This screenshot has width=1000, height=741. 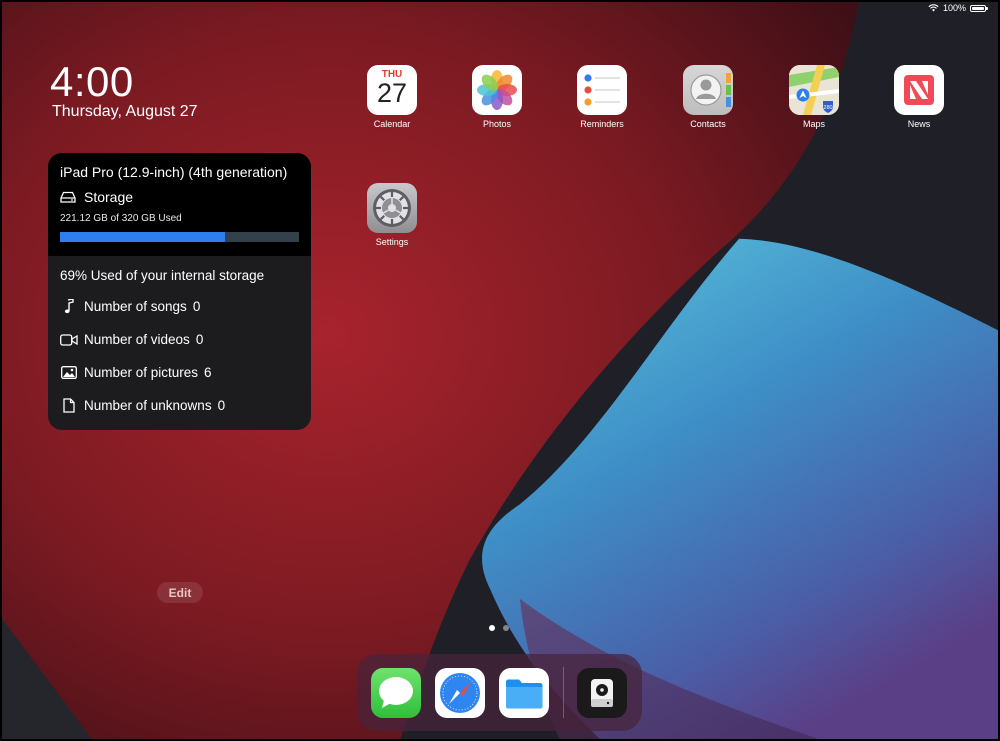 What do you see at coordinates (392, 124) in the screenshot?
I see `app-label: Calendar` at bounding box center [392, 124].